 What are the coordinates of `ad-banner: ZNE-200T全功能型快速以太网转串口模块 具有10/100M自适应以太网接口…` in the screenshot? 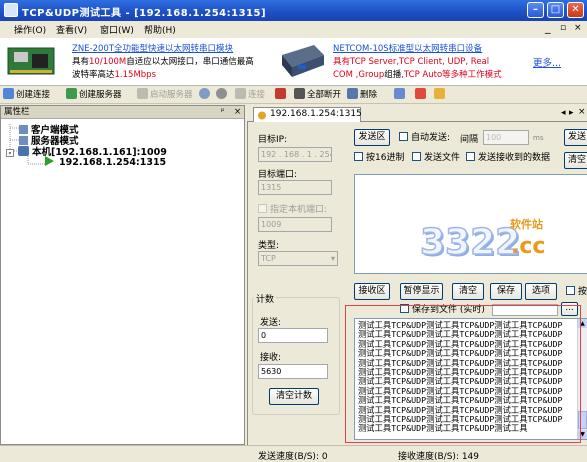 It's located at (293, 62).